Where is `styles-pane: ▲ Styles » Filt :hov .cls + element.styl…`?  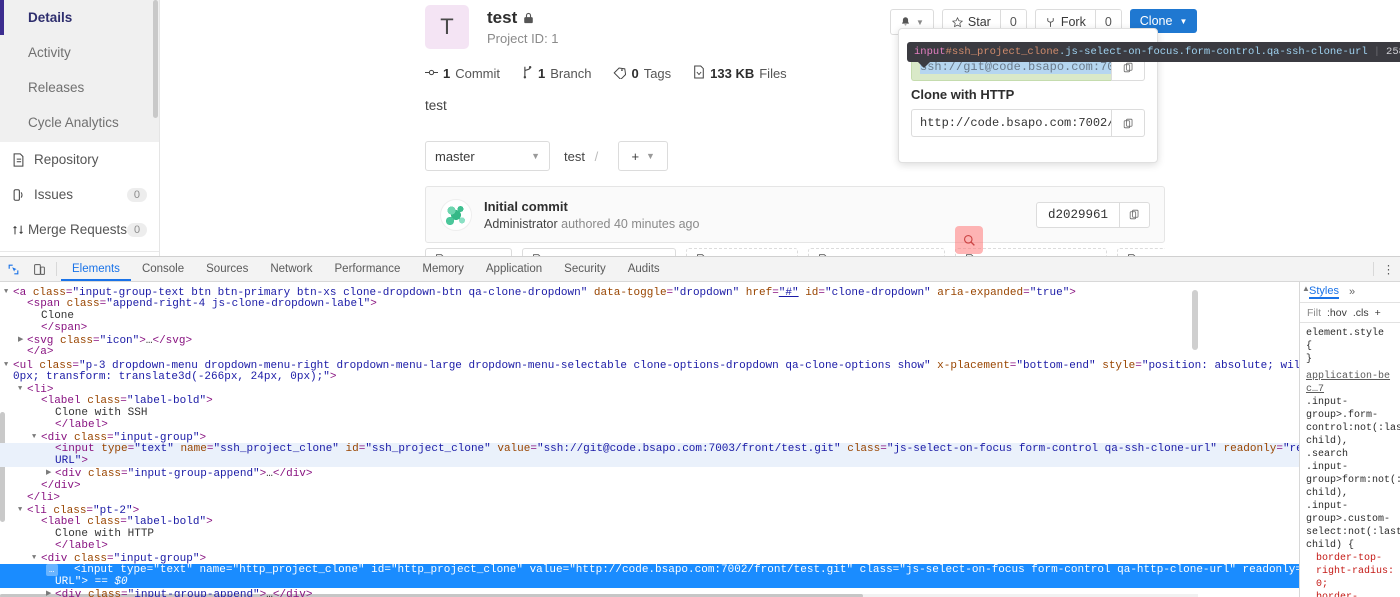 styles-pane: ▲ Styles » Filt :hov .cls + element.styl… is located at coordinates (1350, 439).